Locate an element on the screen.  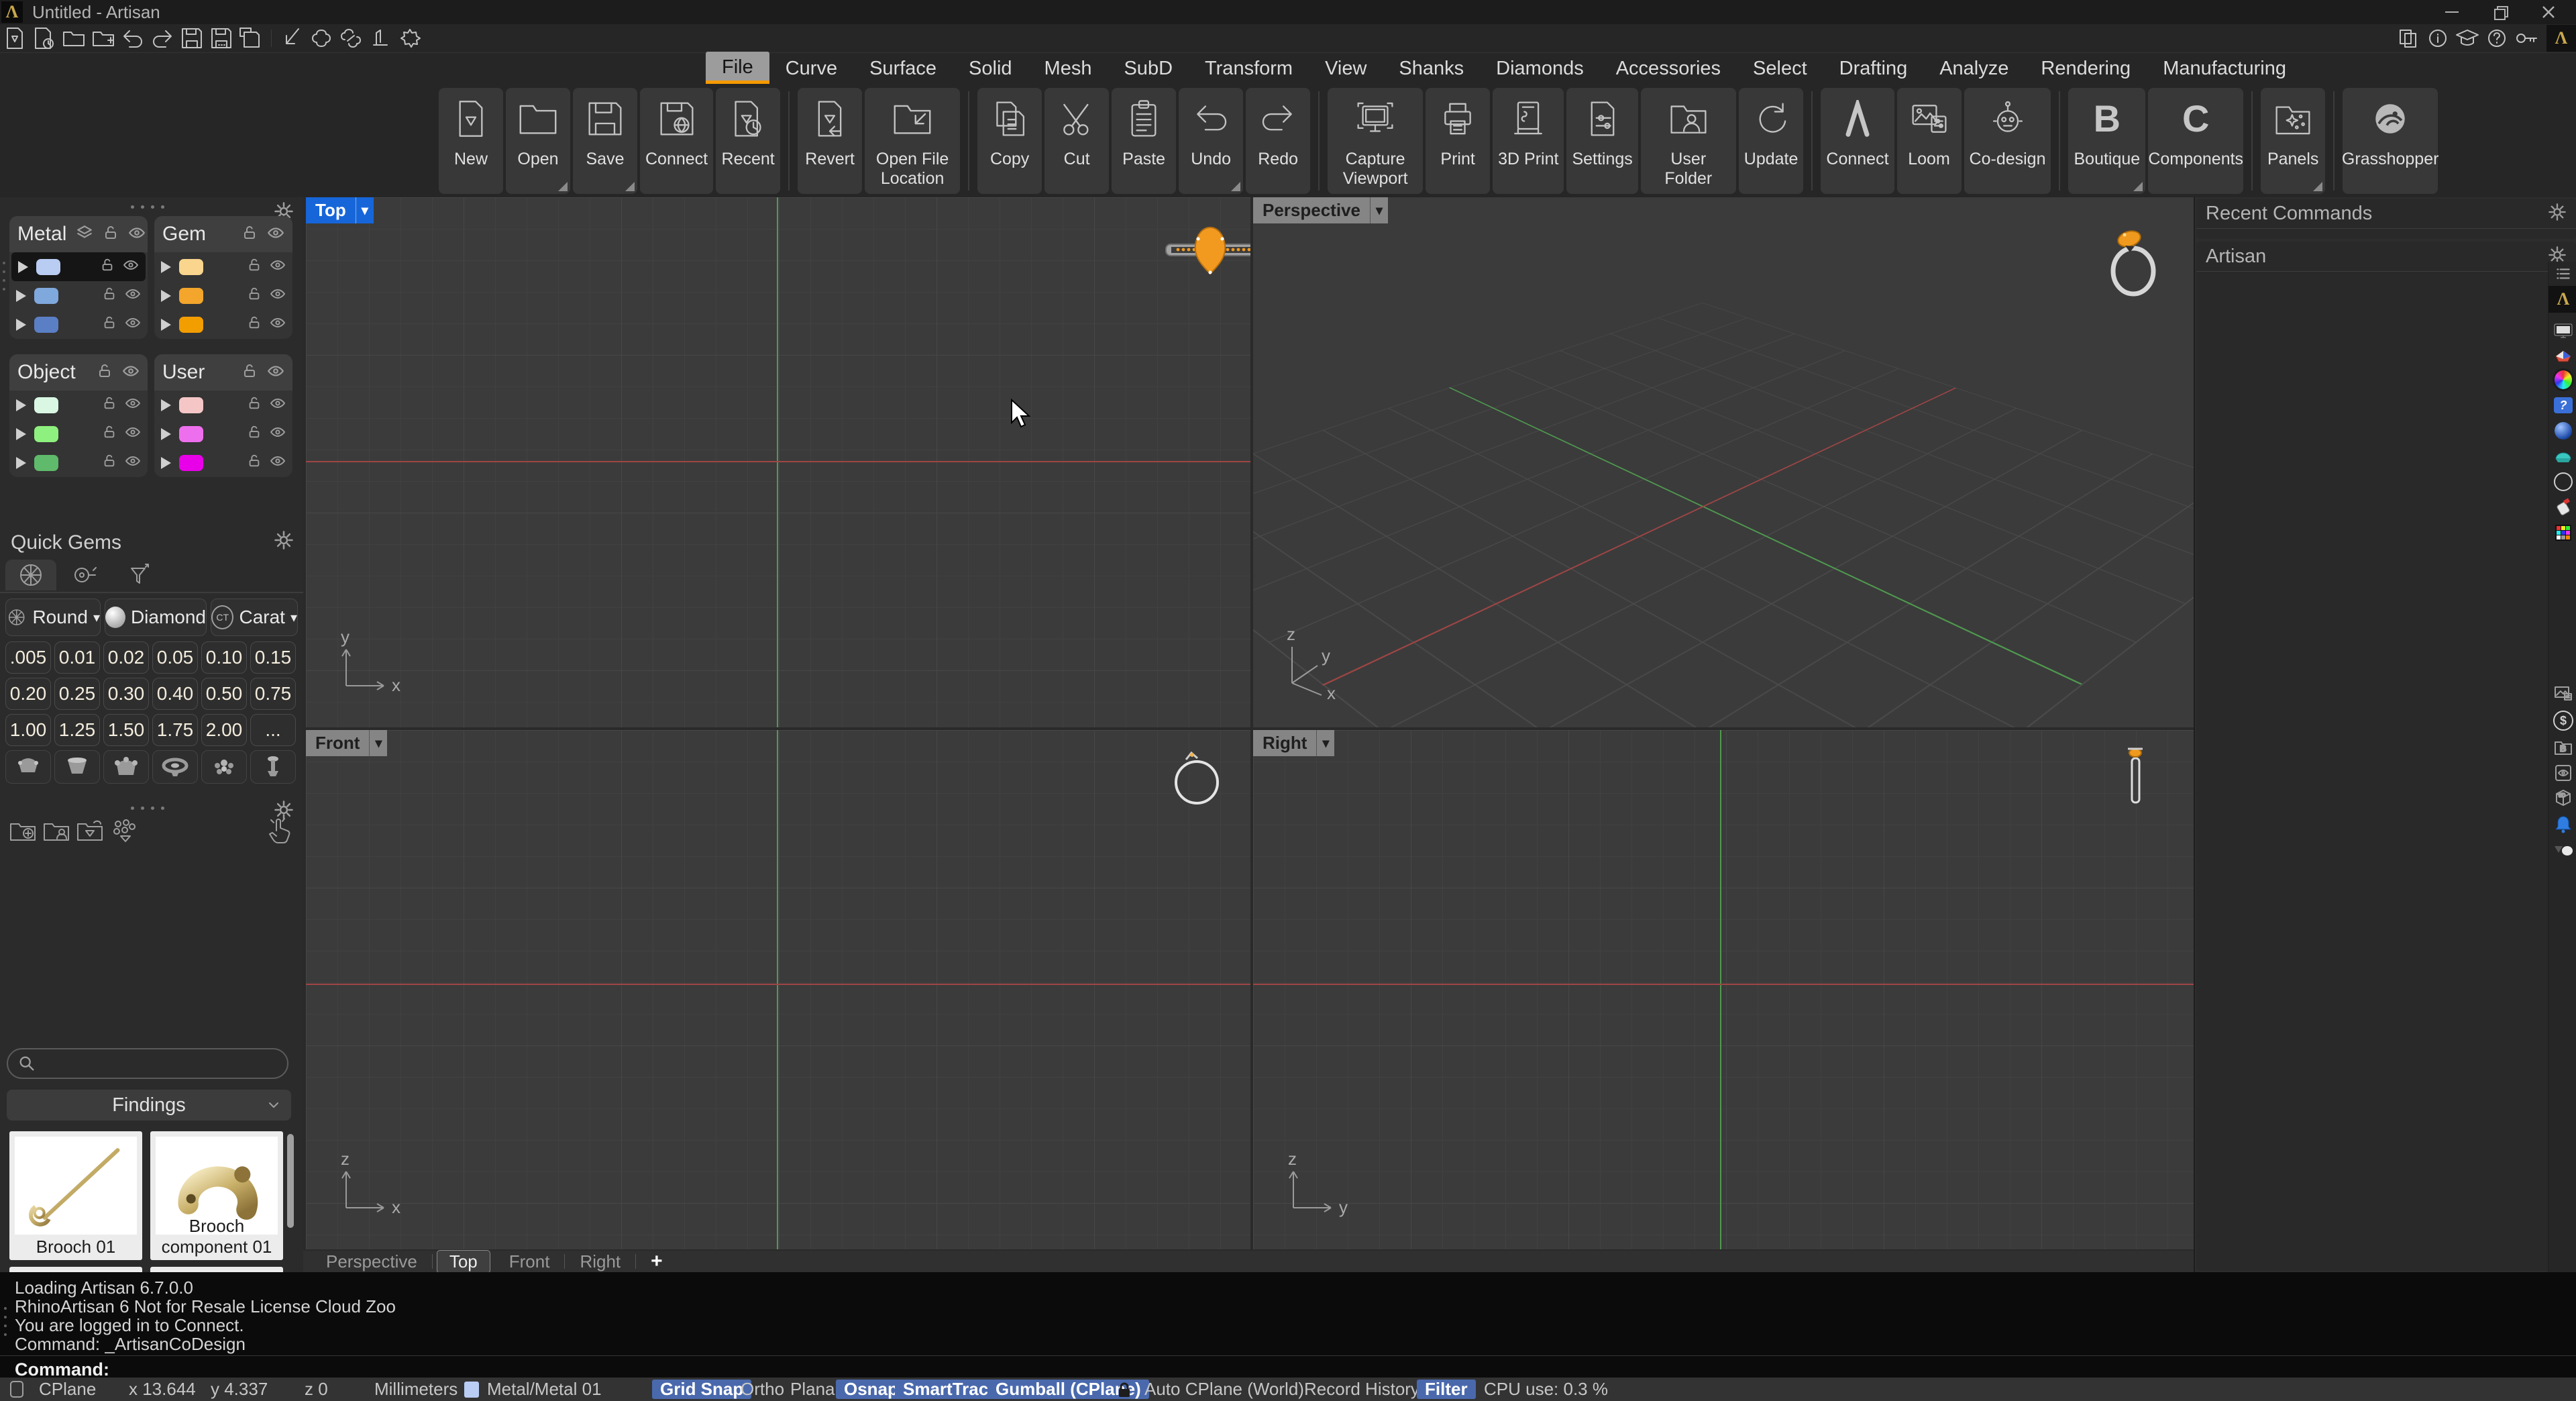
open-button: Open is located at coordinates (538, 140).